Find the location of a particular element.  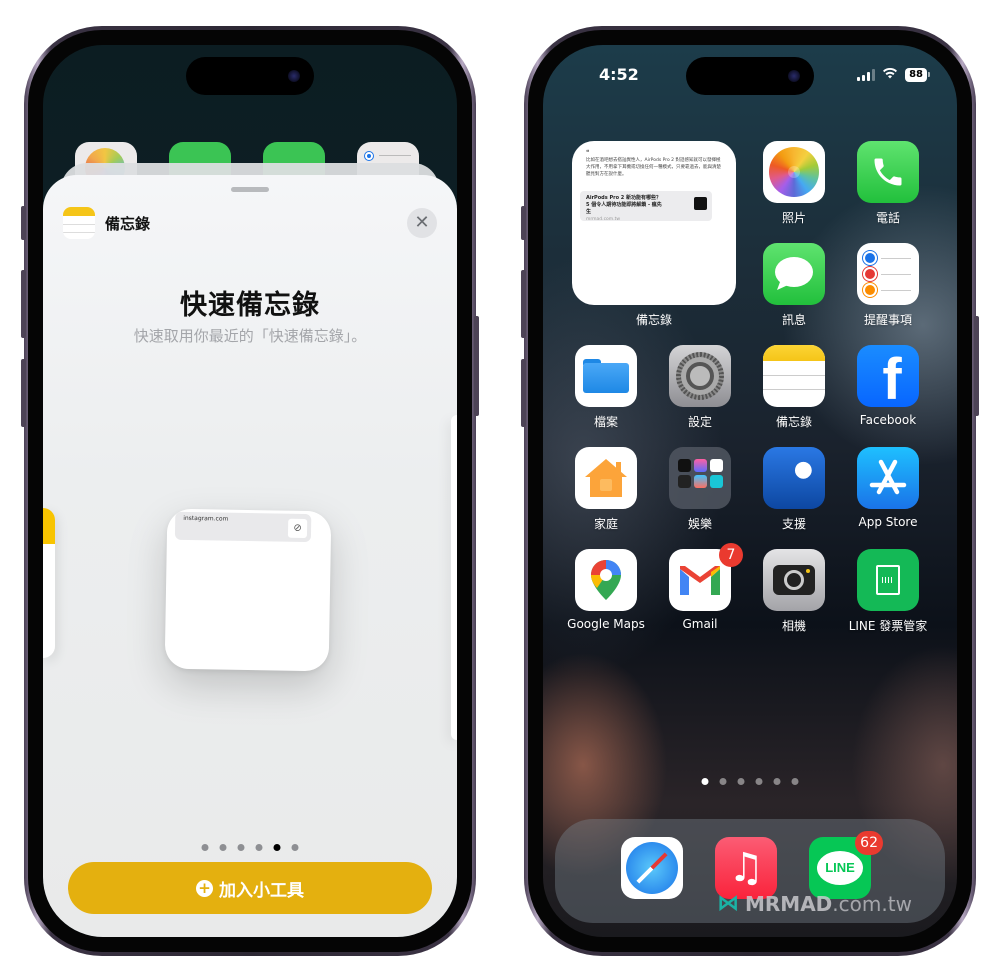

app-label: 檔案 is located at coordinates (605, 422).